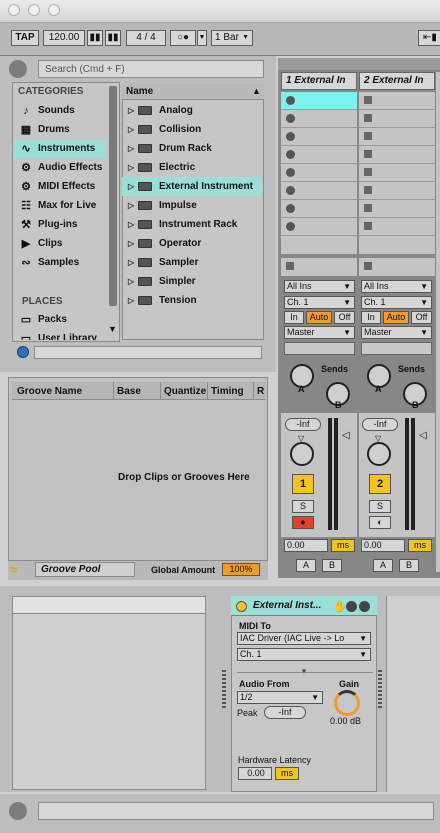 The height and width of the screenshot is (833, 440). What do you see at coordinates (18, 69) in the screenshot?
I see `browser-toggle-icon` at bounding box center [18, 69].